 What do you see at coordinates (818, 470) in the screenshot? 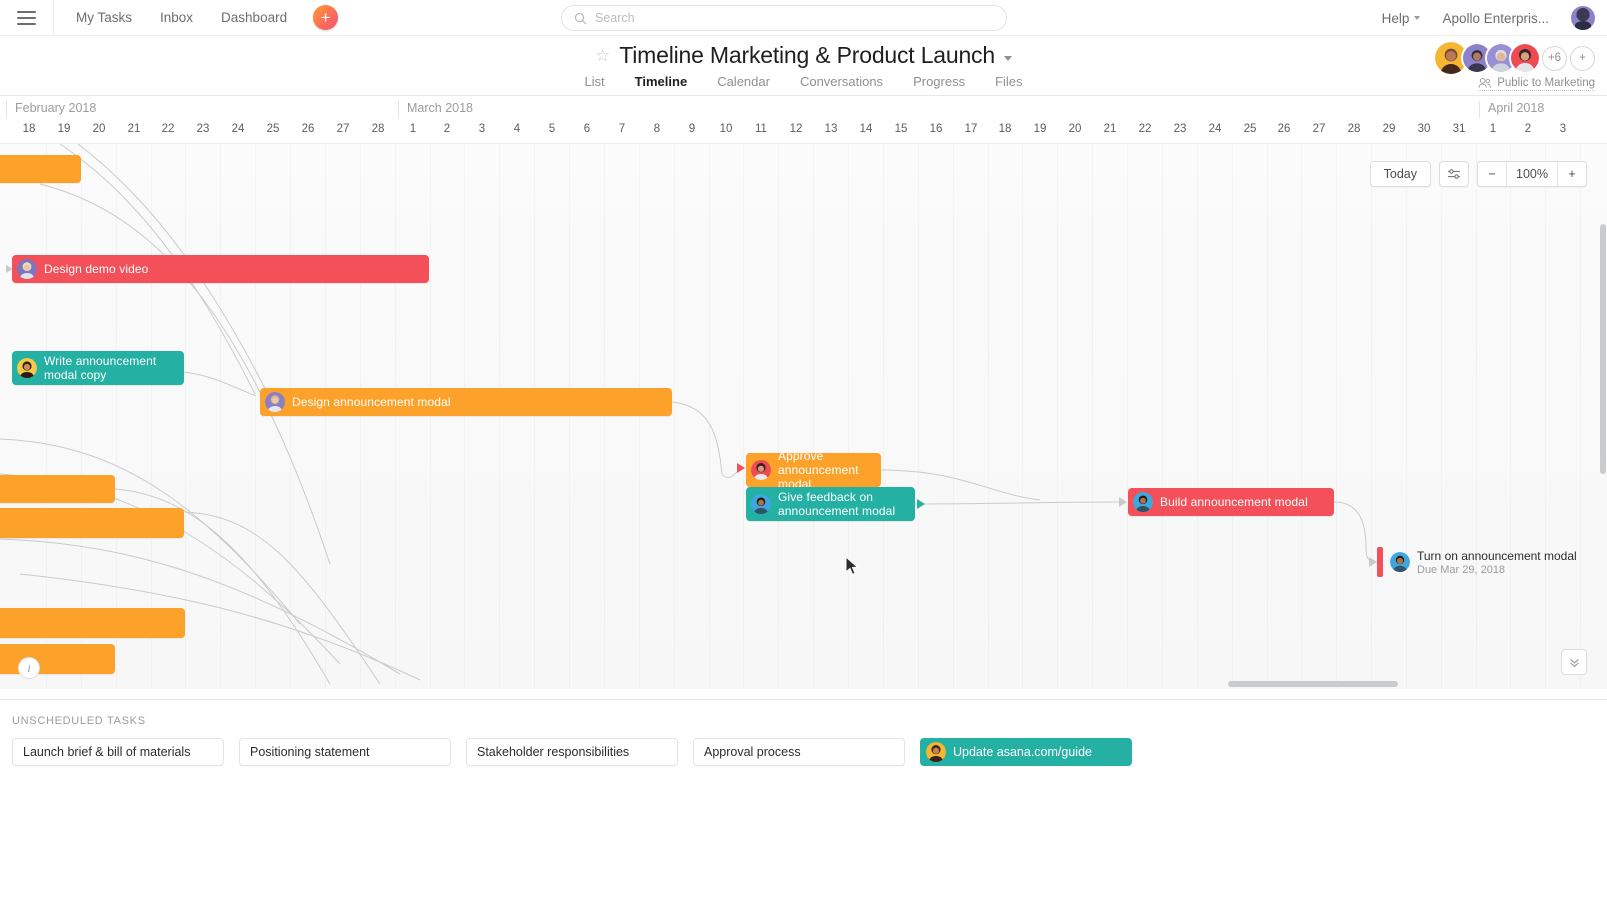
I see `task-bar-label: Approve announcement modal` at bounding box center [818, 470].